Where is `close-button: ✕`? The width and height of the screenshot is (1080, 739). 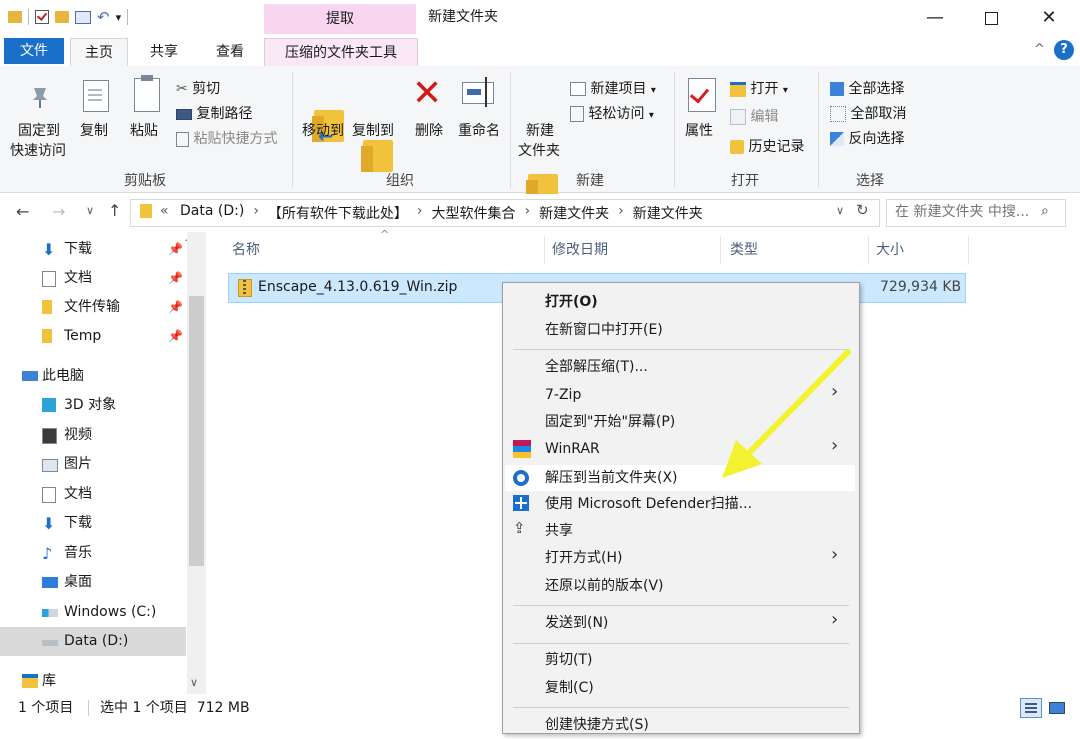
close-button: ✕ is located at coordinates (1049, 18).